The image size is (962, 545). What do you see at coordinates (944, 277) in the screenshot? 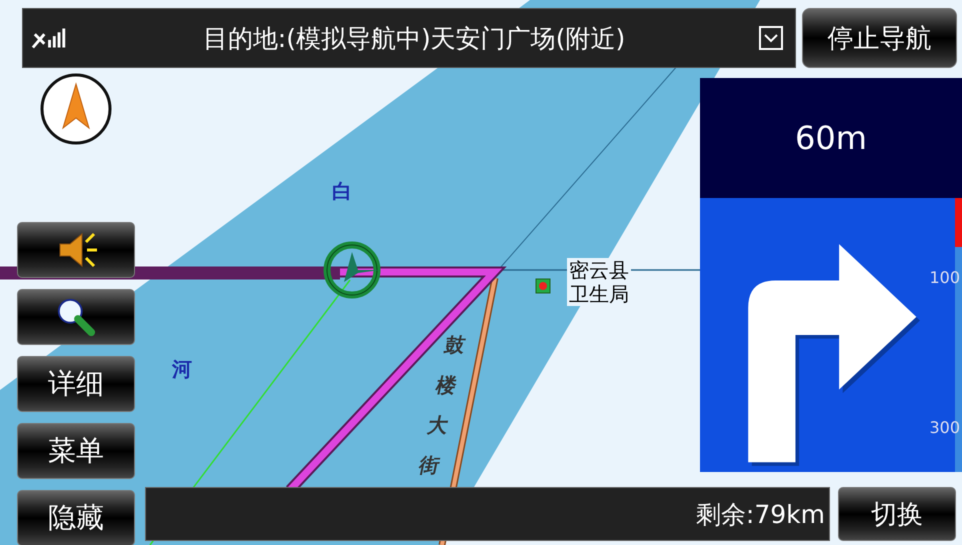
I see `meter-tick-label: 100` at bounding box center [944, 277].